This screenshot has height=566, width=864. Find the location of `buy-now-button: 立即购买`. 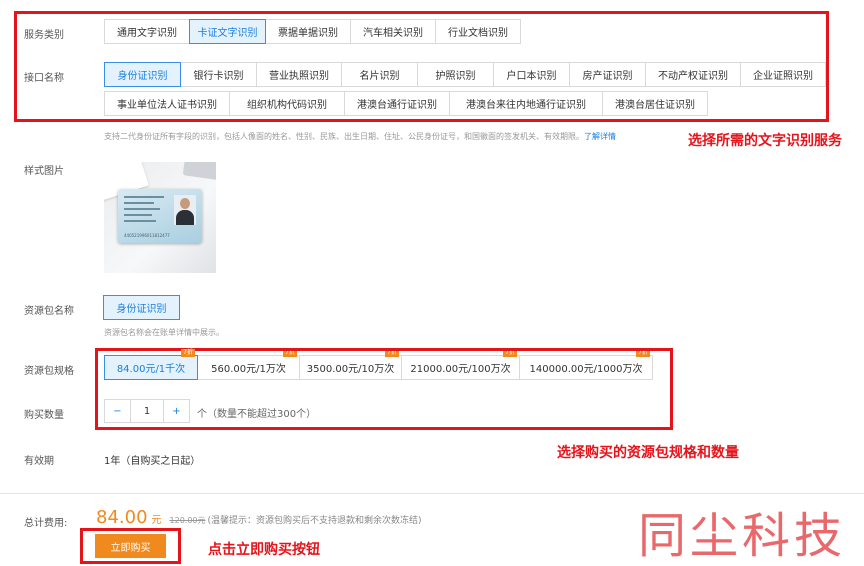

buy-now-button: 立即购买 is located at coordinates (130, 546).